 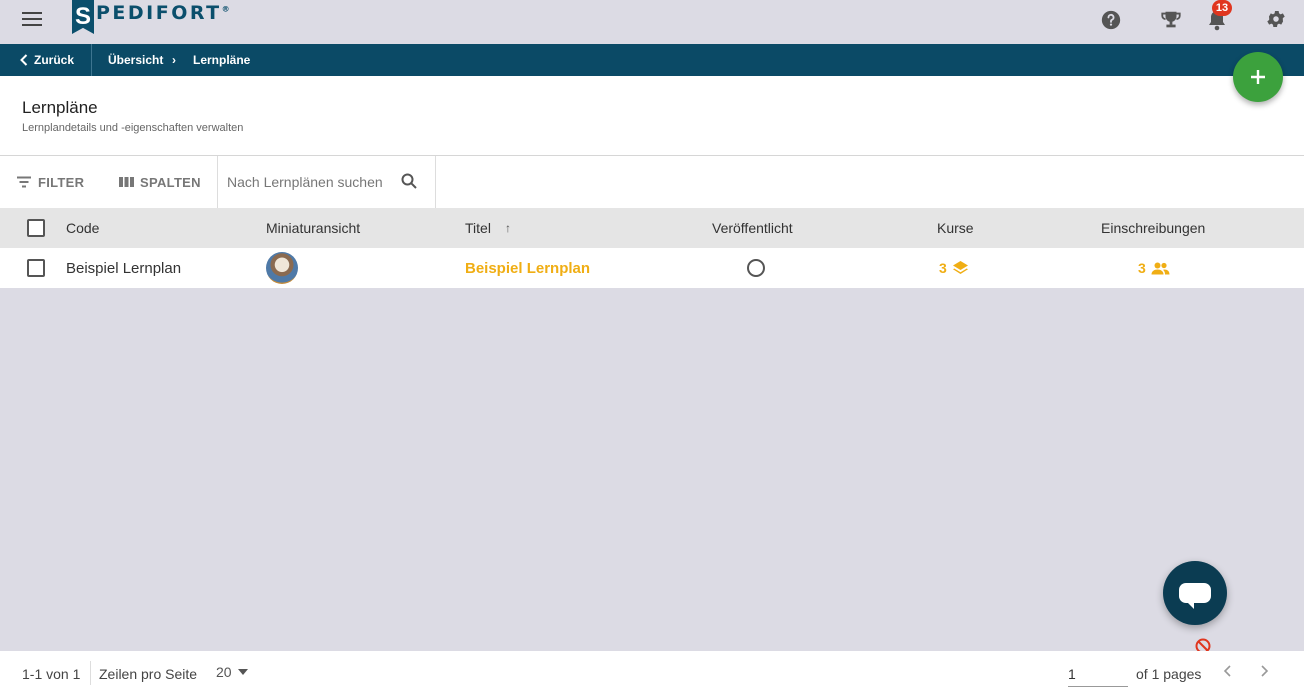 I want to click on filter-icon, so click(x=24, y=182).